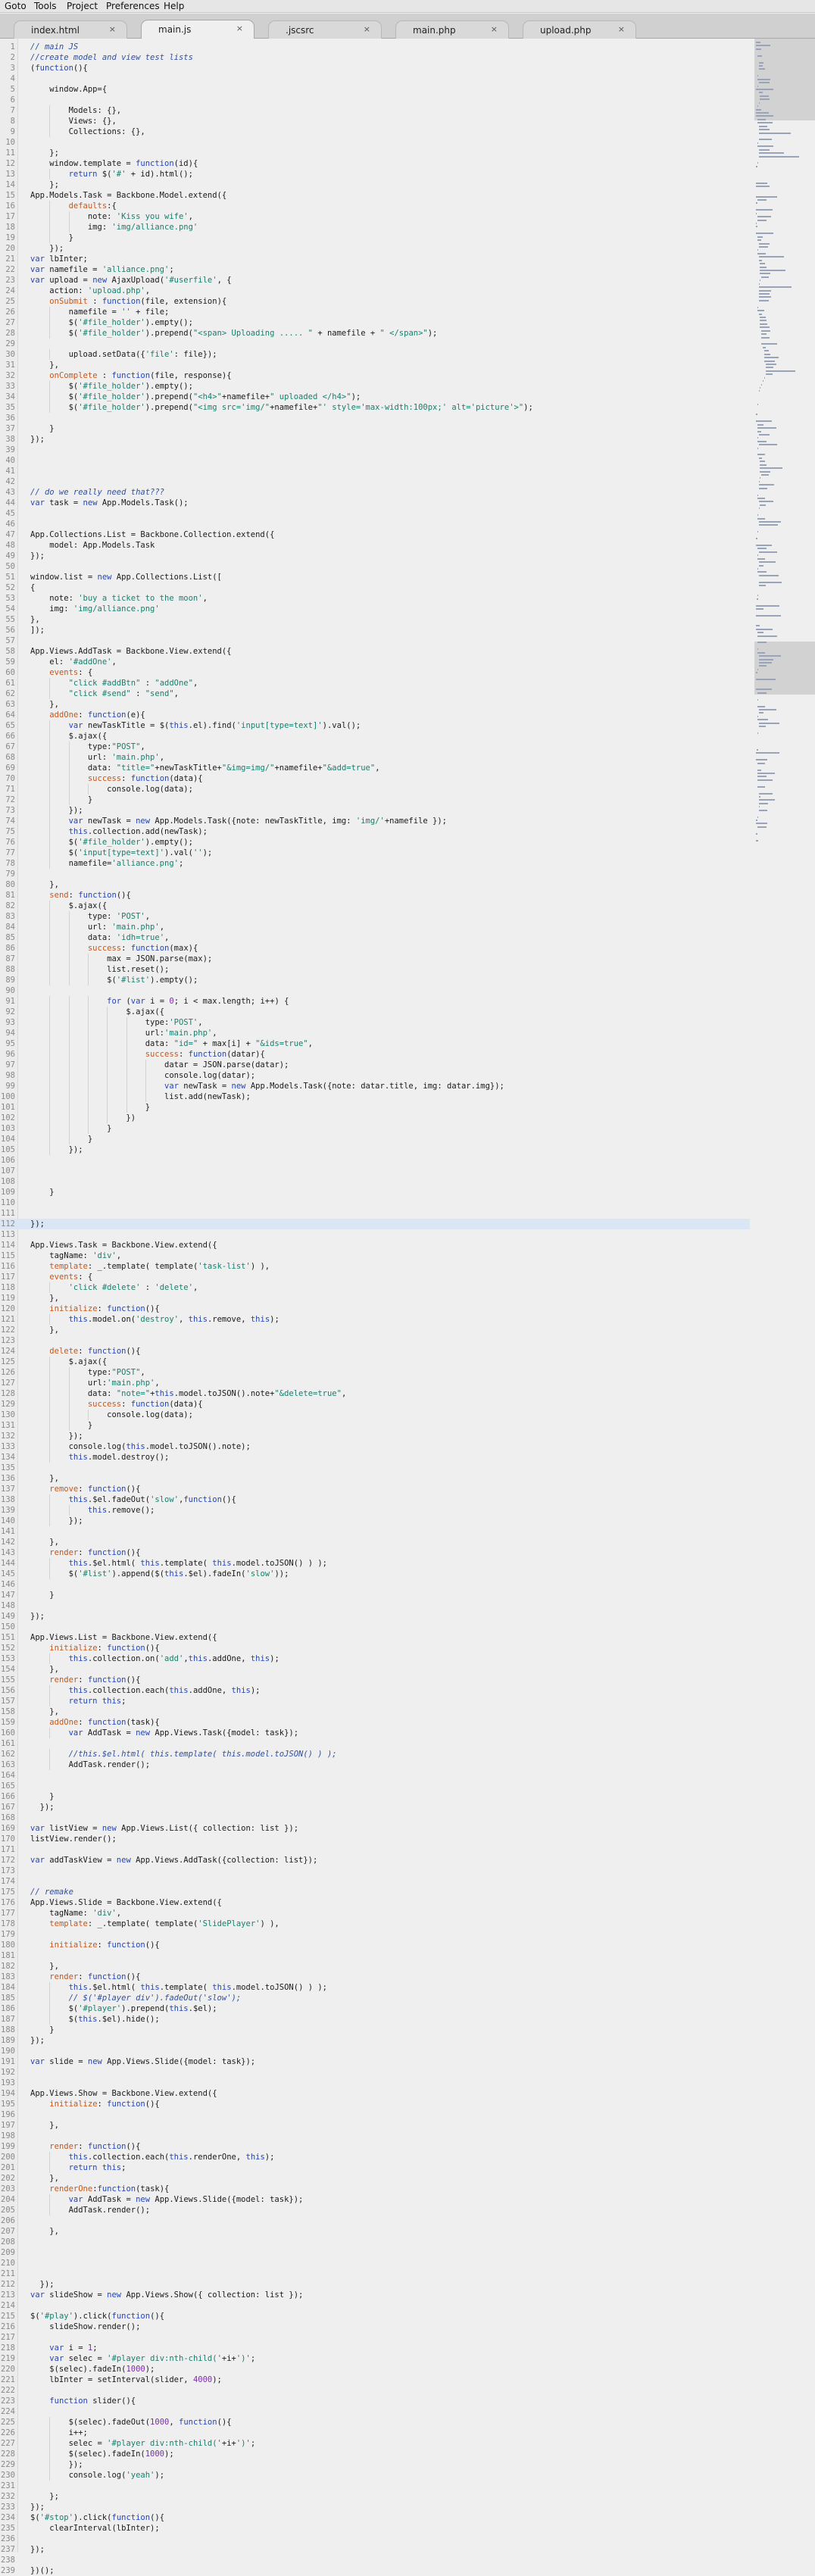 The image size is (815, 2576). I want to click on code-line: 195 initialize: function(){, so click(375, 2104).